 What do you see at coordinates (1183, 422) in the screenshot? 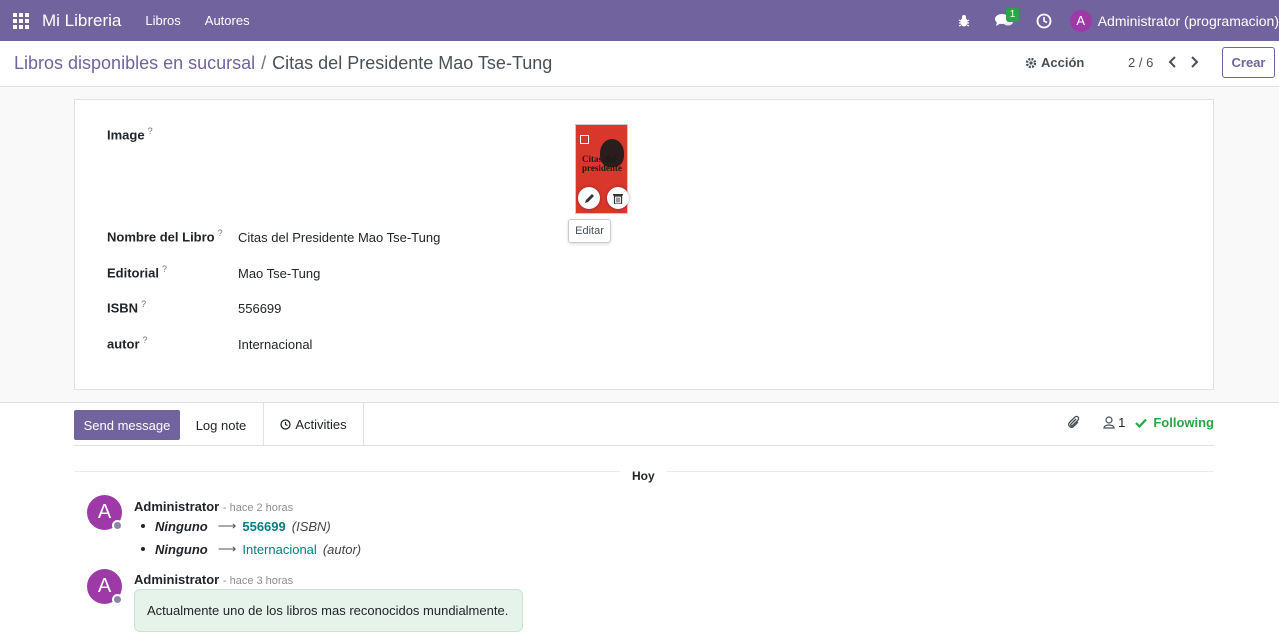
I see `following-label: Following` at bounding box center [1183, 422].